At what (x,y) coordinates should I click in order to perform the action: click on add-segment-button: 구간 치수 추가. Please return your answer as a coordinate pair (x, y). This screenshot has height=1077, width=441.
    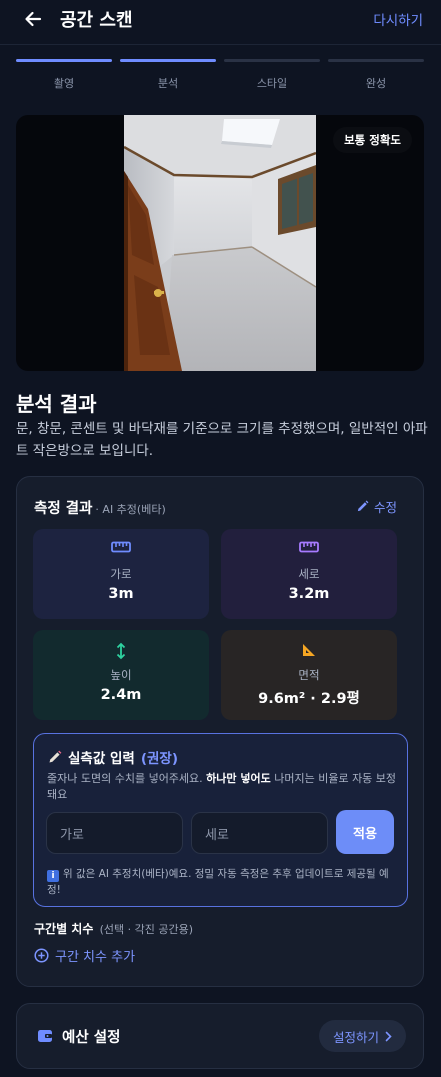
    Looking at the image, I should click on (84, 955).